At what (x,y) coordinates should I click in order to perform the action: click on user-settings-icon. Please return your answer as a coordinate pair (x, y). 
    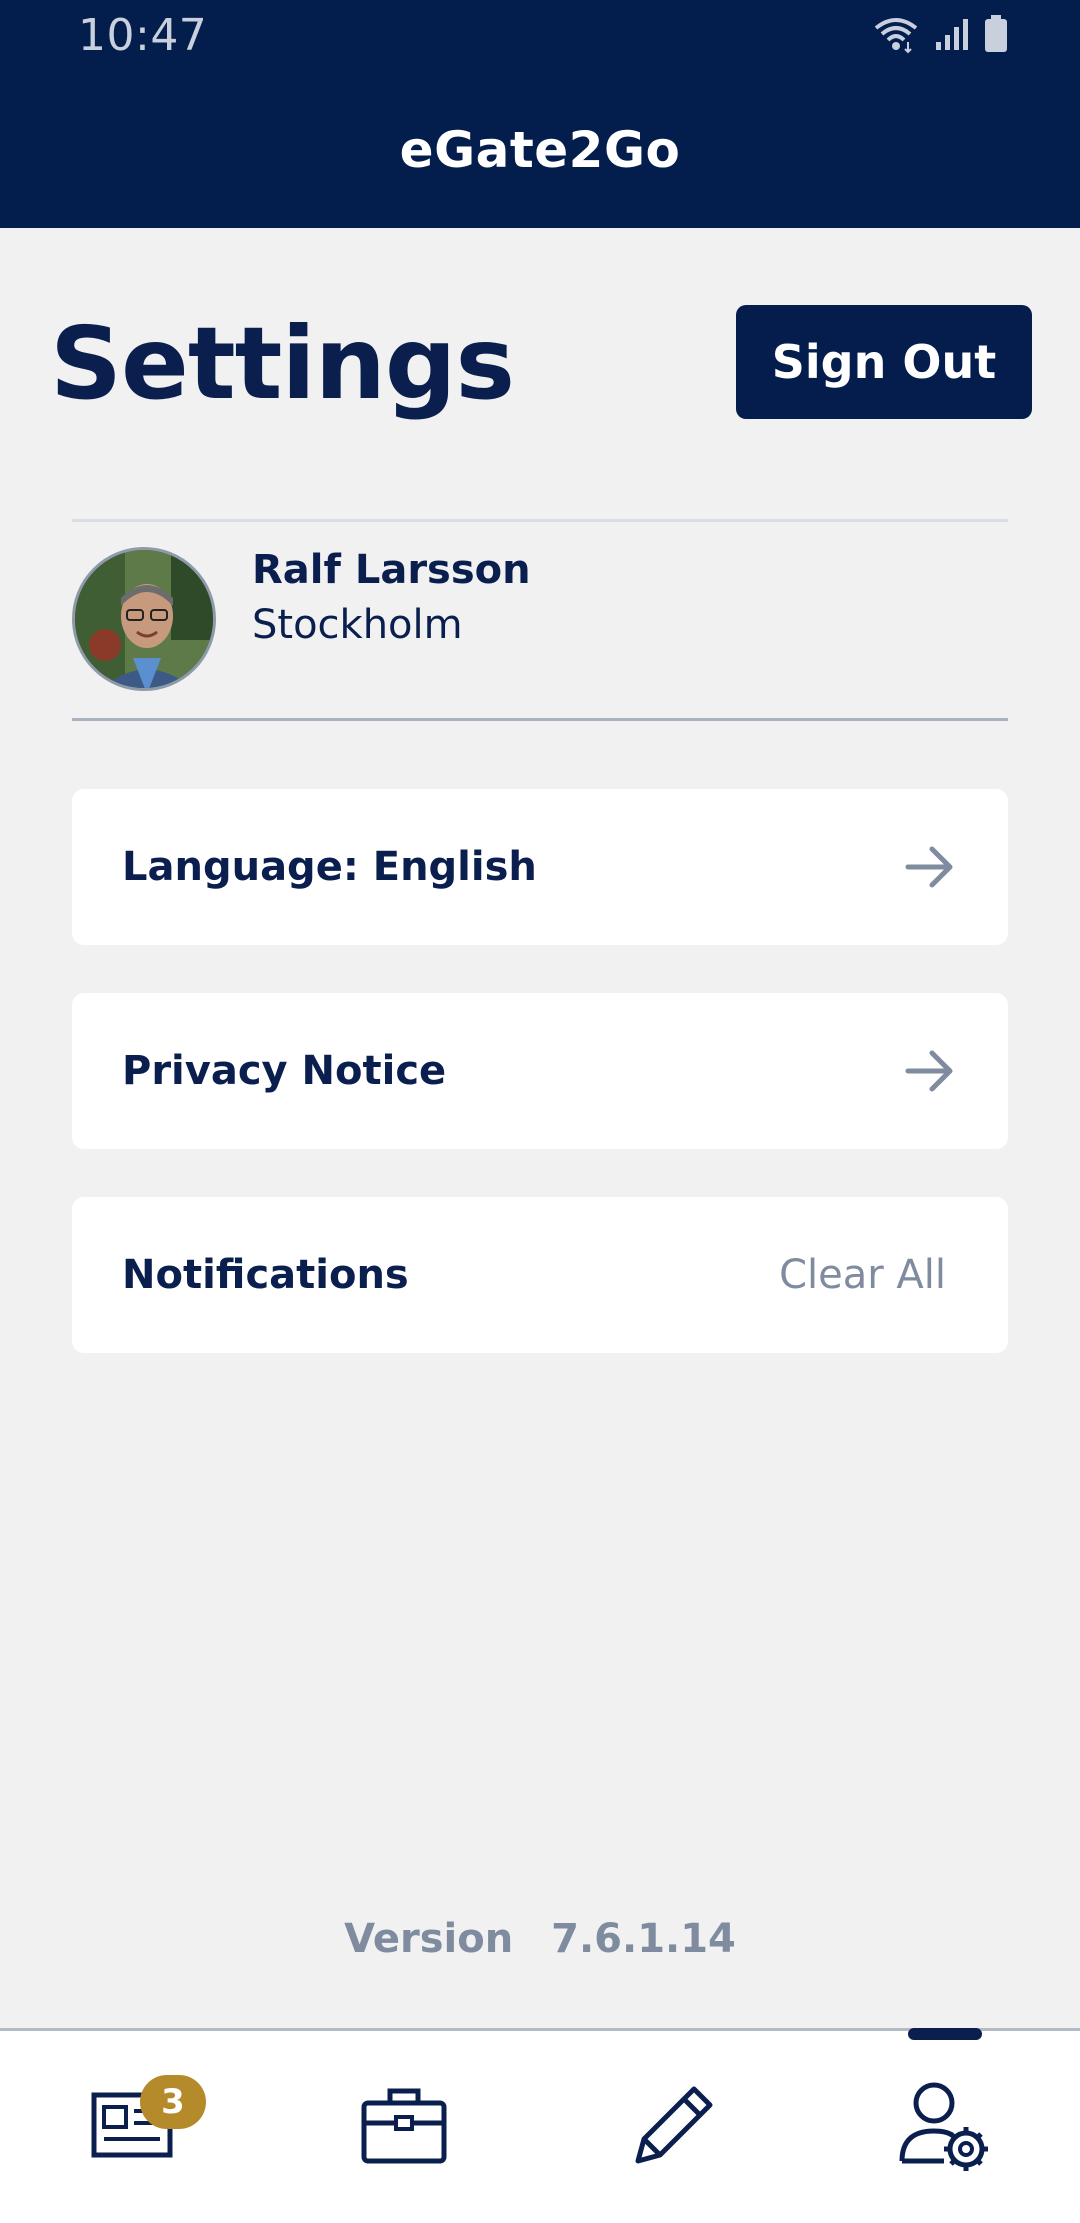
    Looking at the image, I should click on (943, 2126).